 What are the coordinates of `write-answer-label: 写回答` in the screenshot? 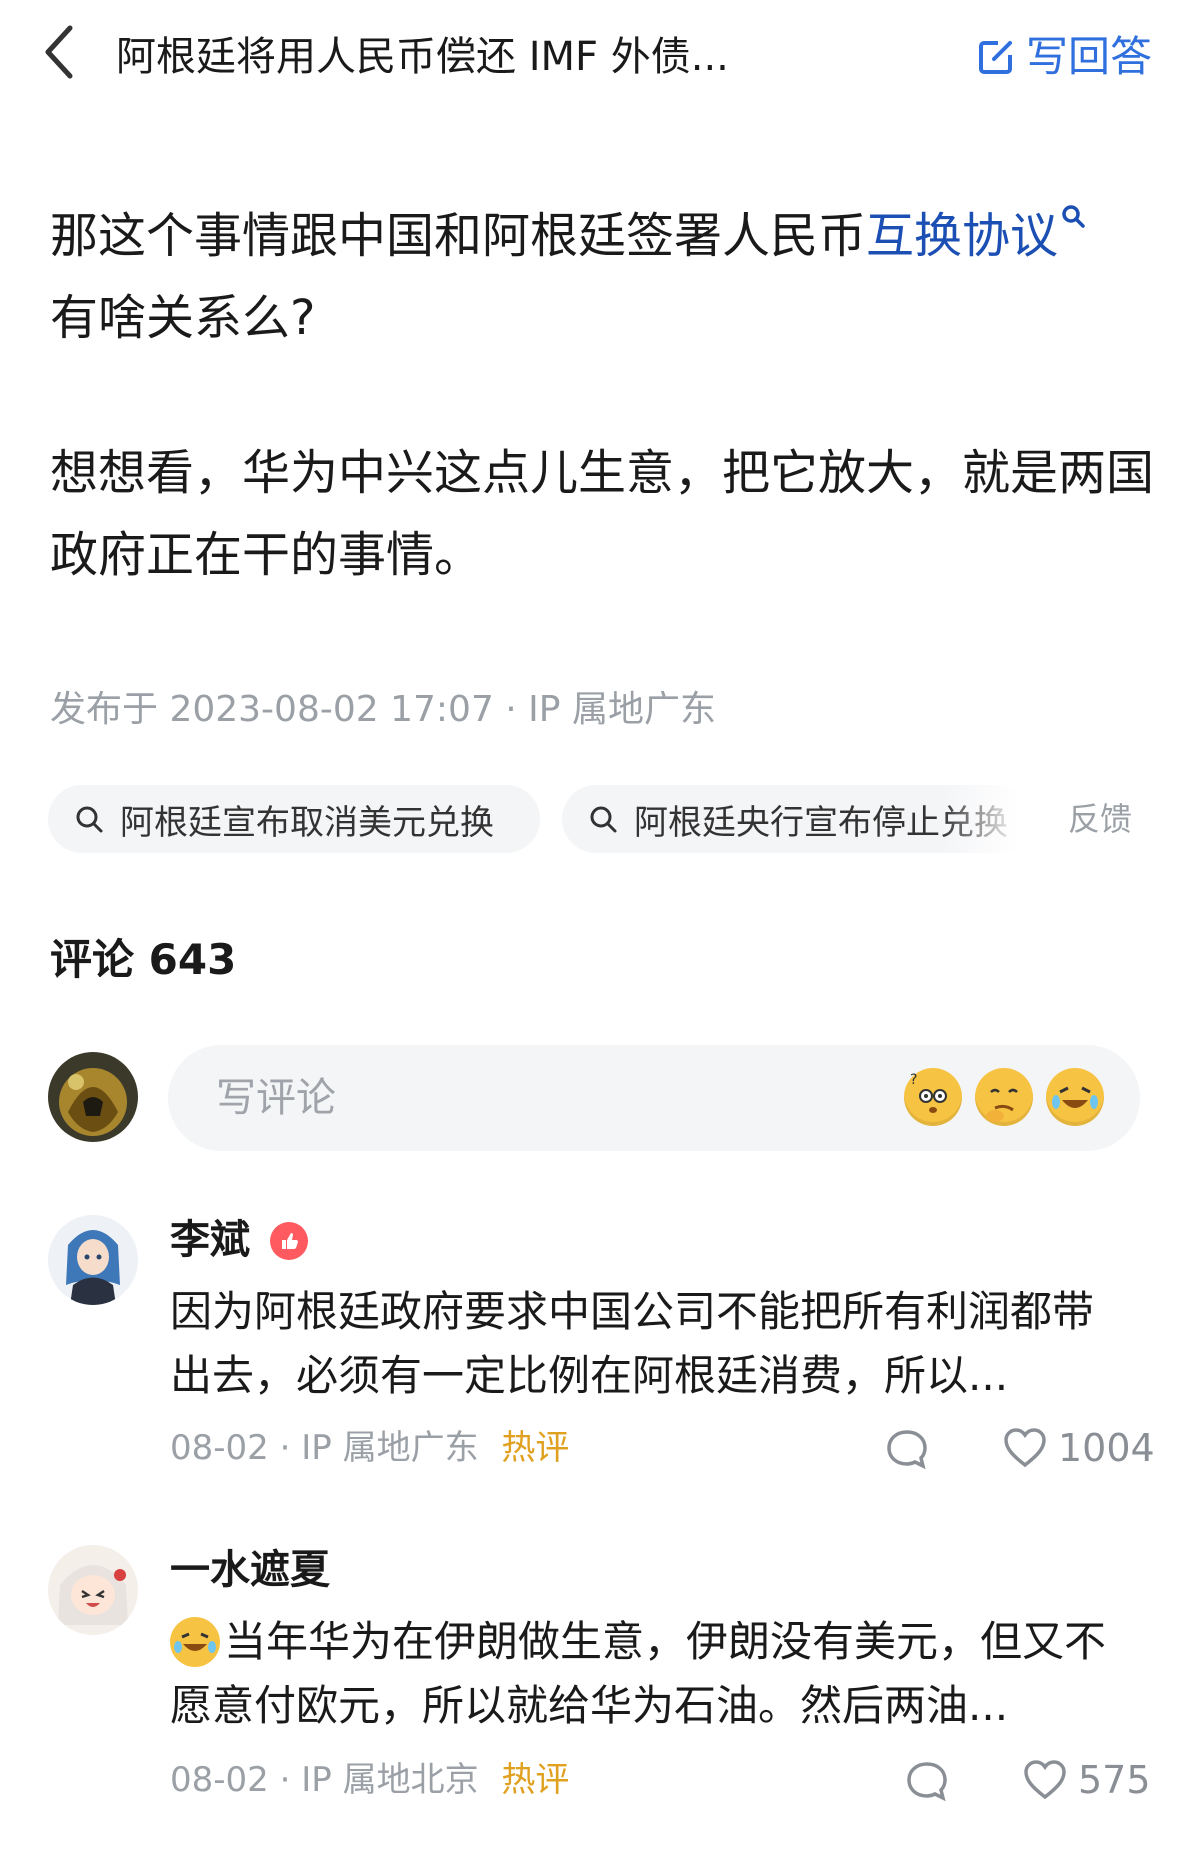 It's located at (1088, 56).